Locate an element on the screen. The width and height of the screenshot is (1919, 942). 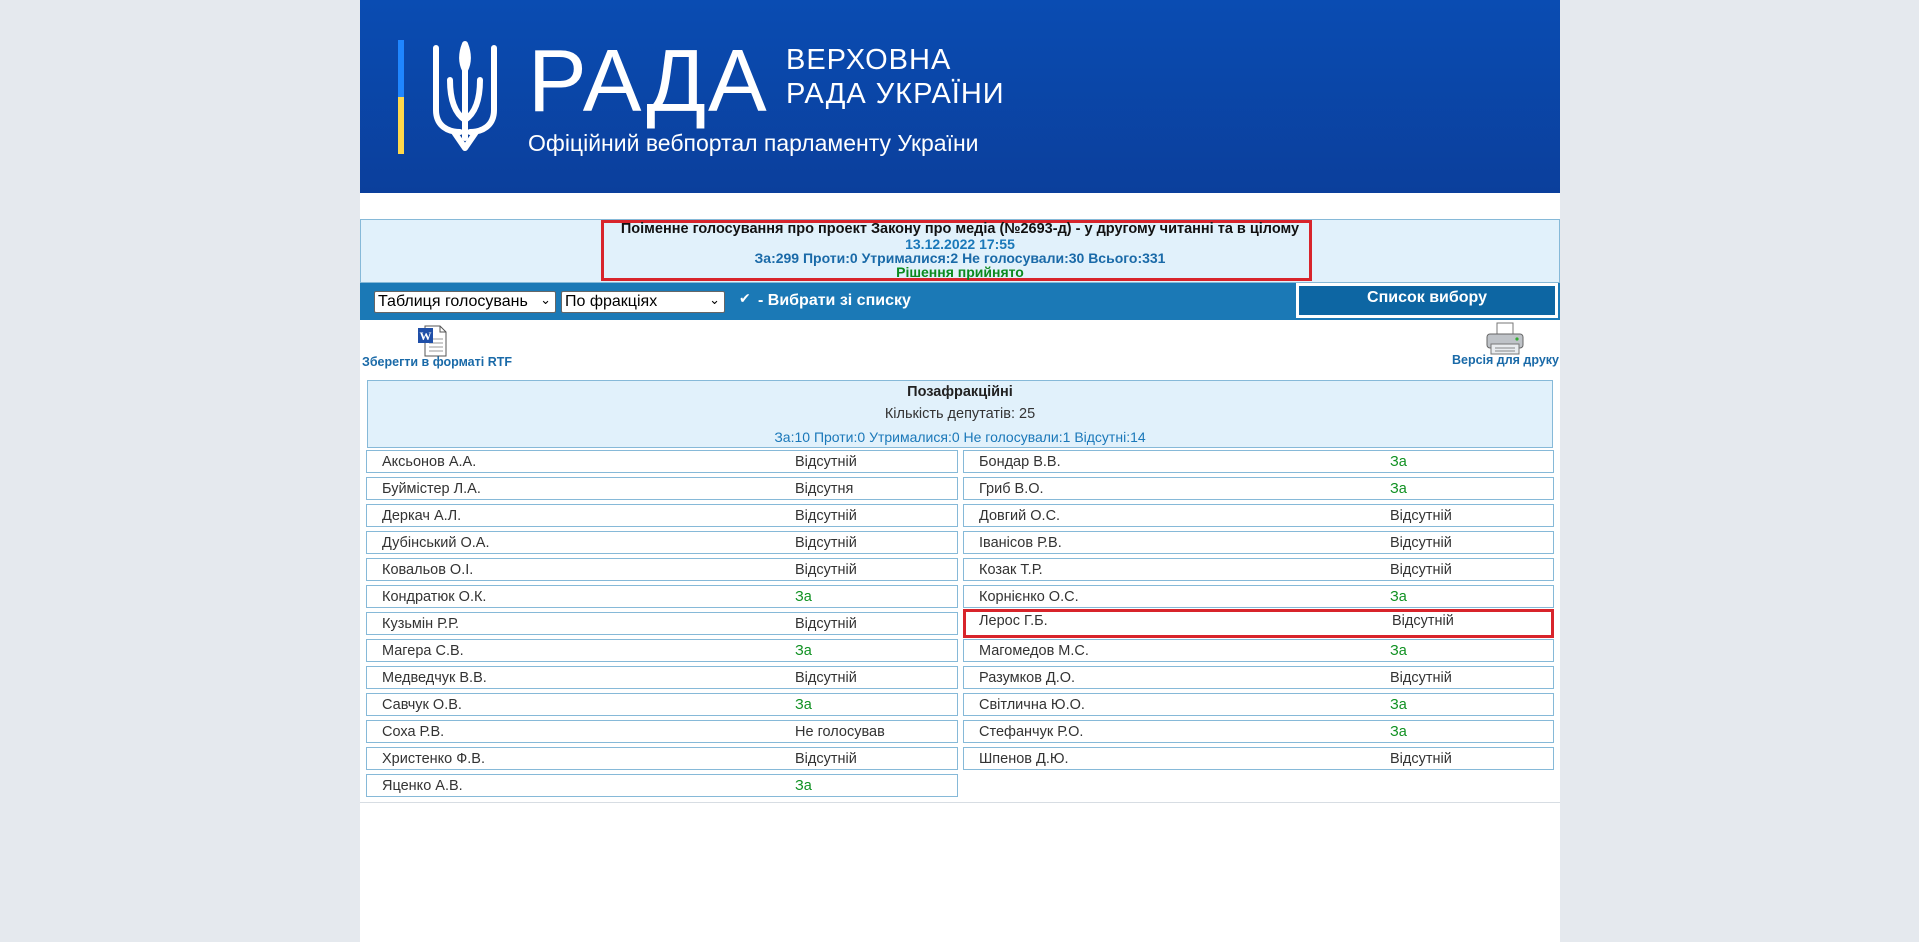
deputy-name: Аксьонов А.А. is located at coordinates (429, 462).